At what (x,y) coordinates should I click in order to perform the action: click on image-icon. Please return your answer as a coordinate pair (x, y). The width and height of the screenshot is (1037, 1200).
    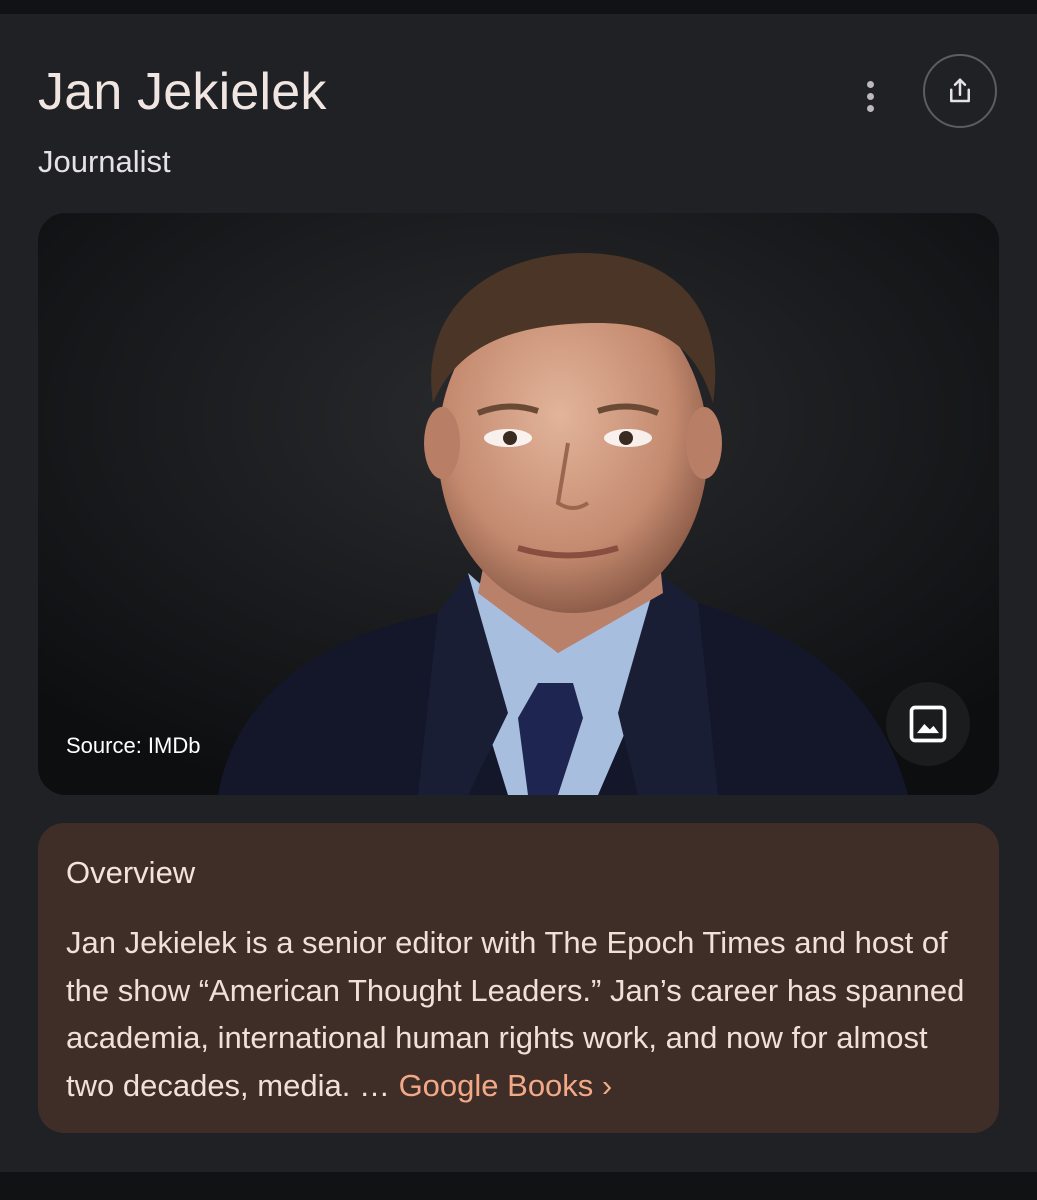
    Looking at the image, I should click on (928, 724).